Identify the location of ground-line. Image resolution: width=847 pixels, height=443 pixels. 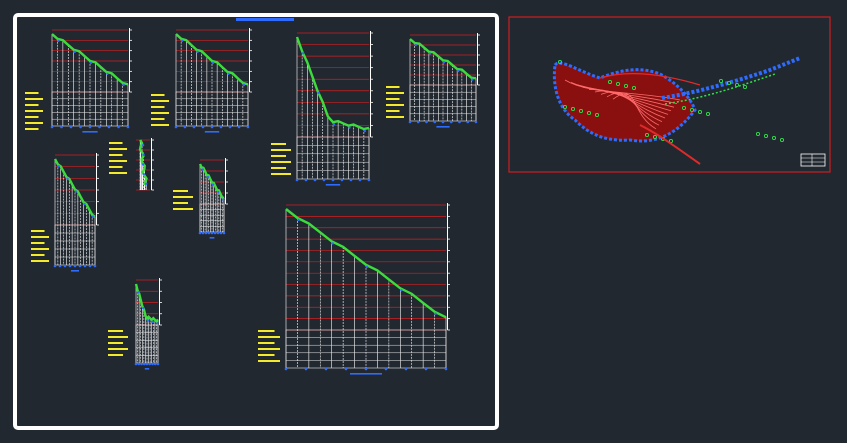
(332, 83).